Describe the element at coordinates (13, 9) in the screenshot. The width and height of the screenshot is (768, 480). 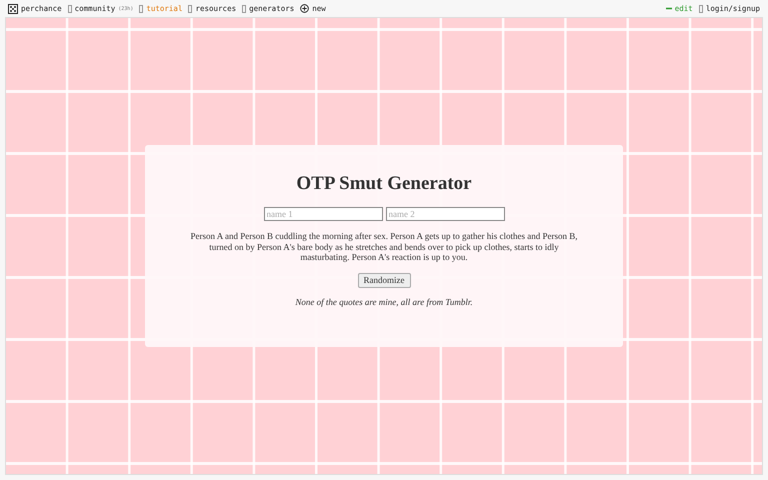
I see `dice-icon` at that location.